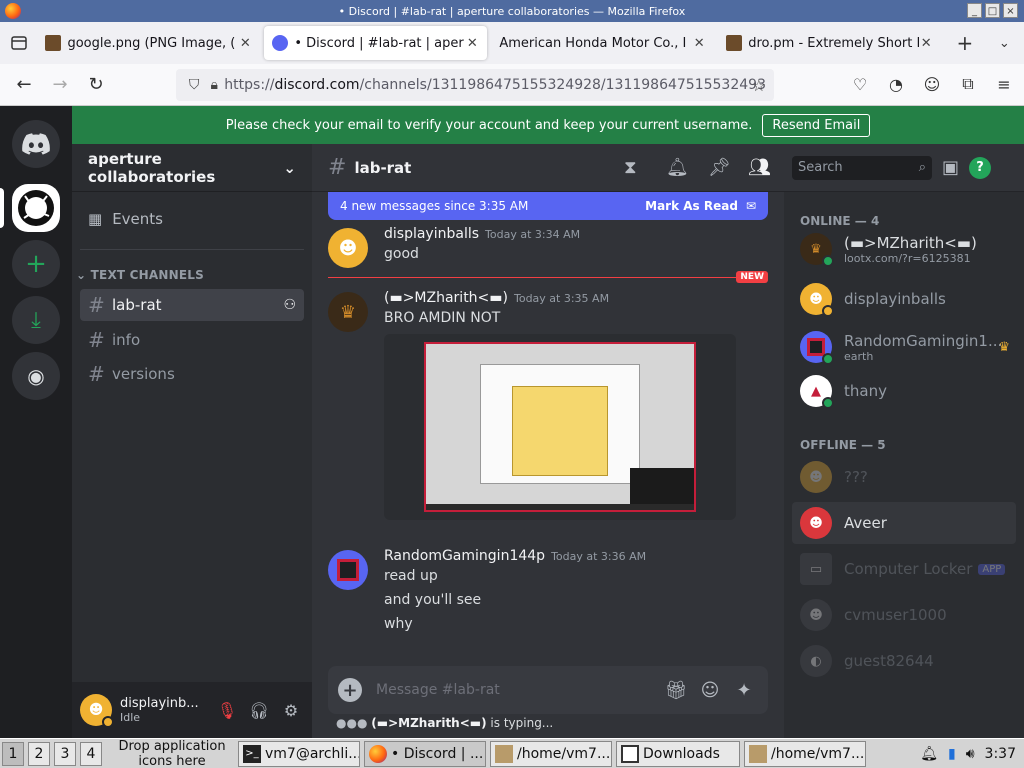 This screenshot has height=768, width=1024. I want to click on tab-american-honda: American Honda Motor Co., I ✕, so click(602, 43).